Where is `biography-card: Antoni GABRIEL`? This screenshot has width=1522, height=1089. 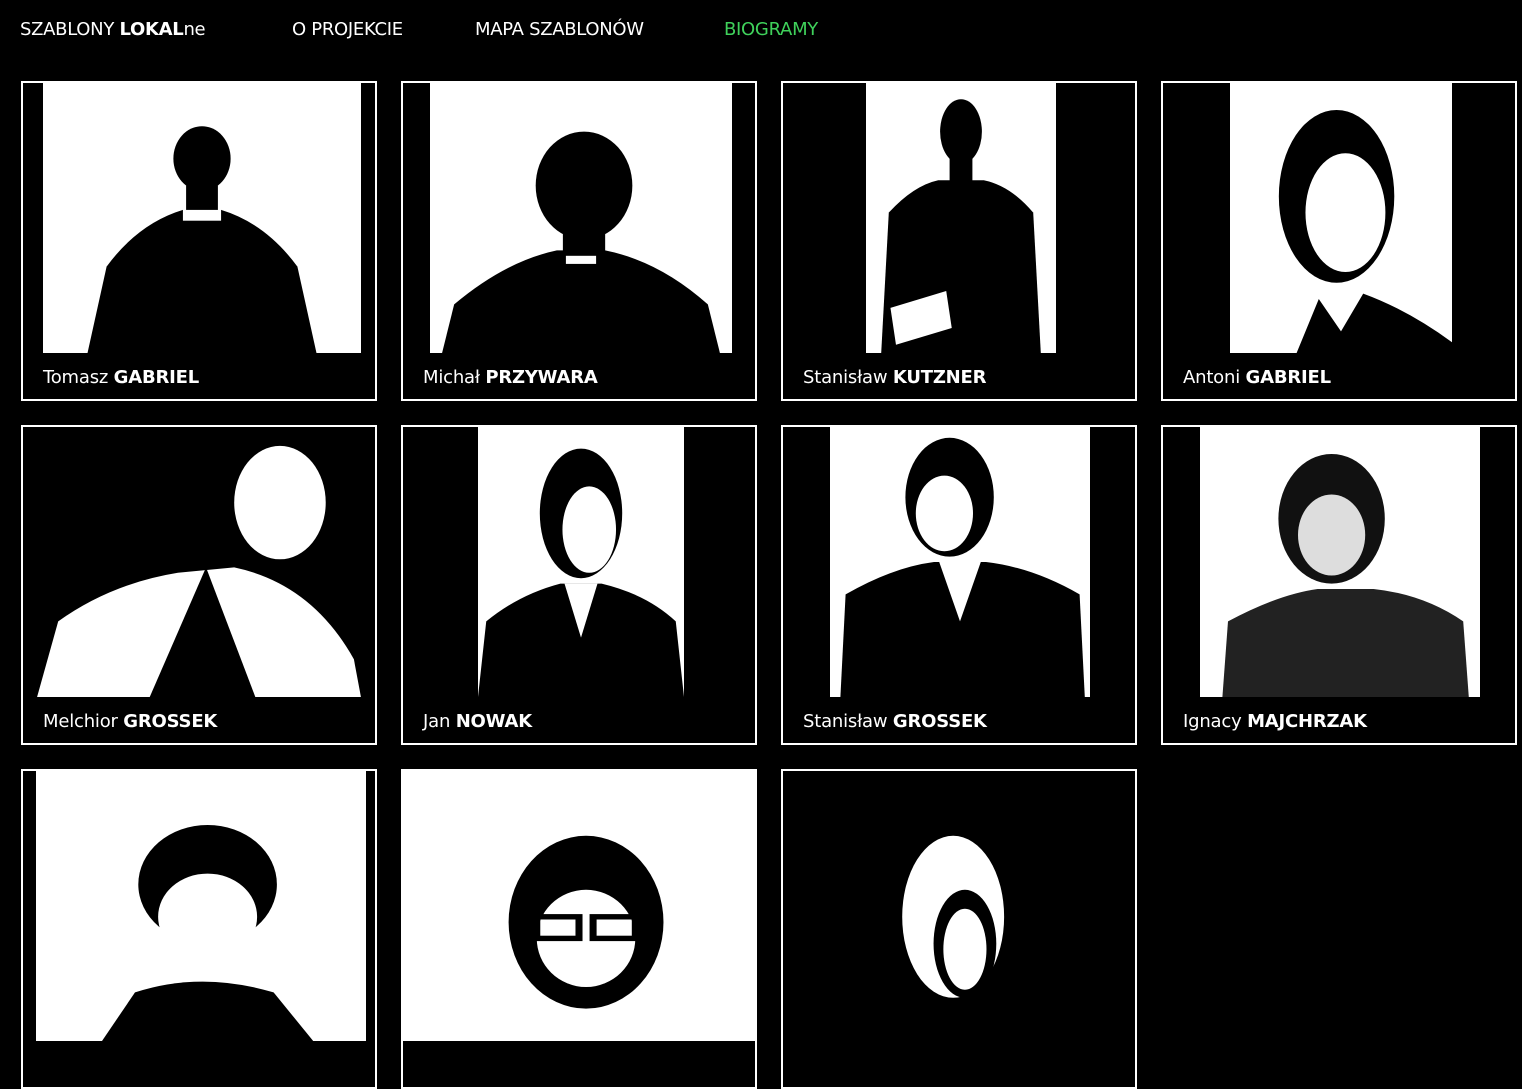 biography-card: Antoni GABRIEL is located at coordinates (1339, 241).